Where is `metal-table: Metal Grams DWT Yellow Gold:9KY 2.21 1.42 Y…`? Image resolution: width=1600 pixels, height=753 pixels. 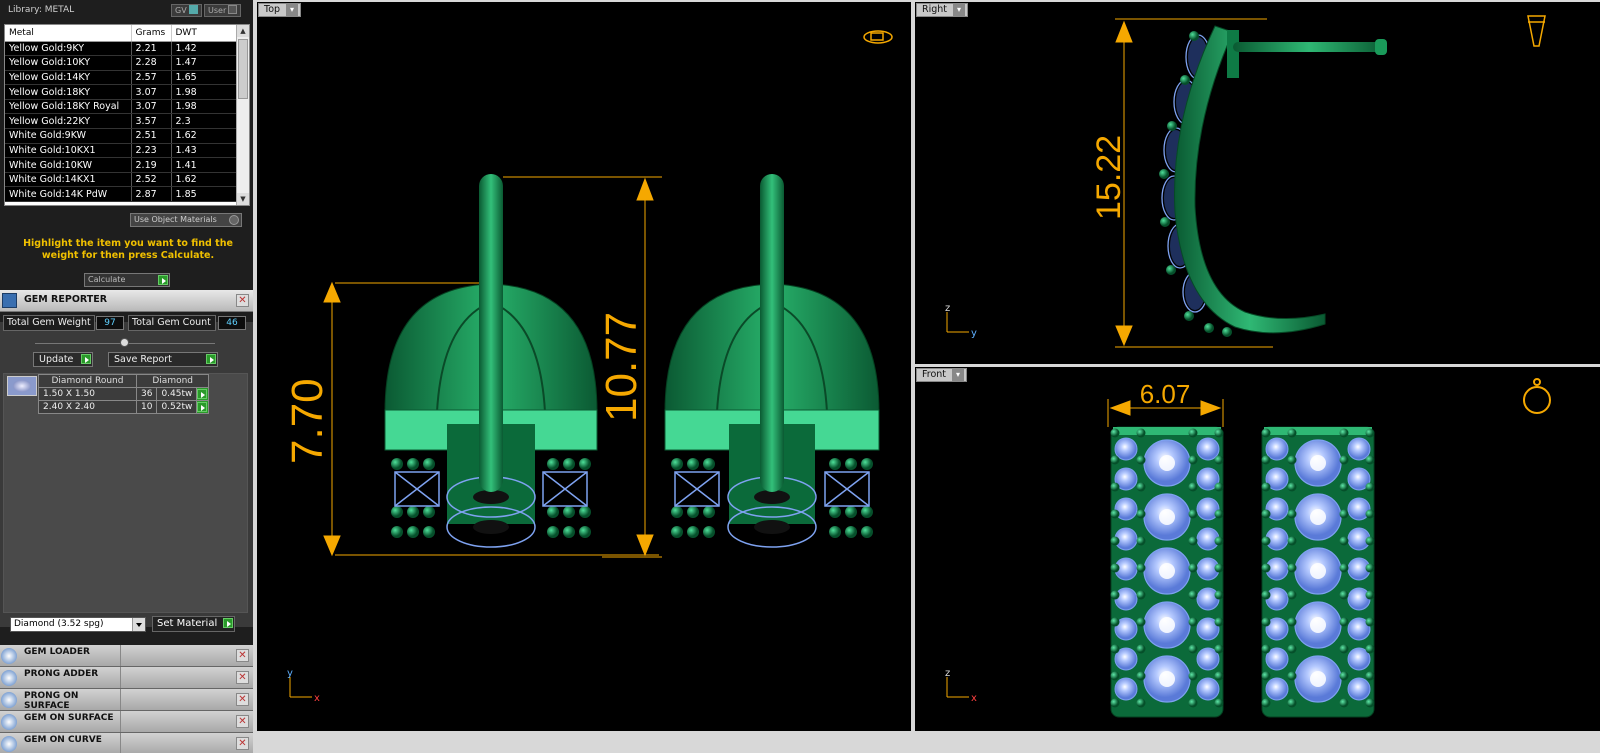 metal-table: Metal Grams DWT Yellow Gold:9KY 2.21 1.42 Y… is located at coordinates (127, 115).